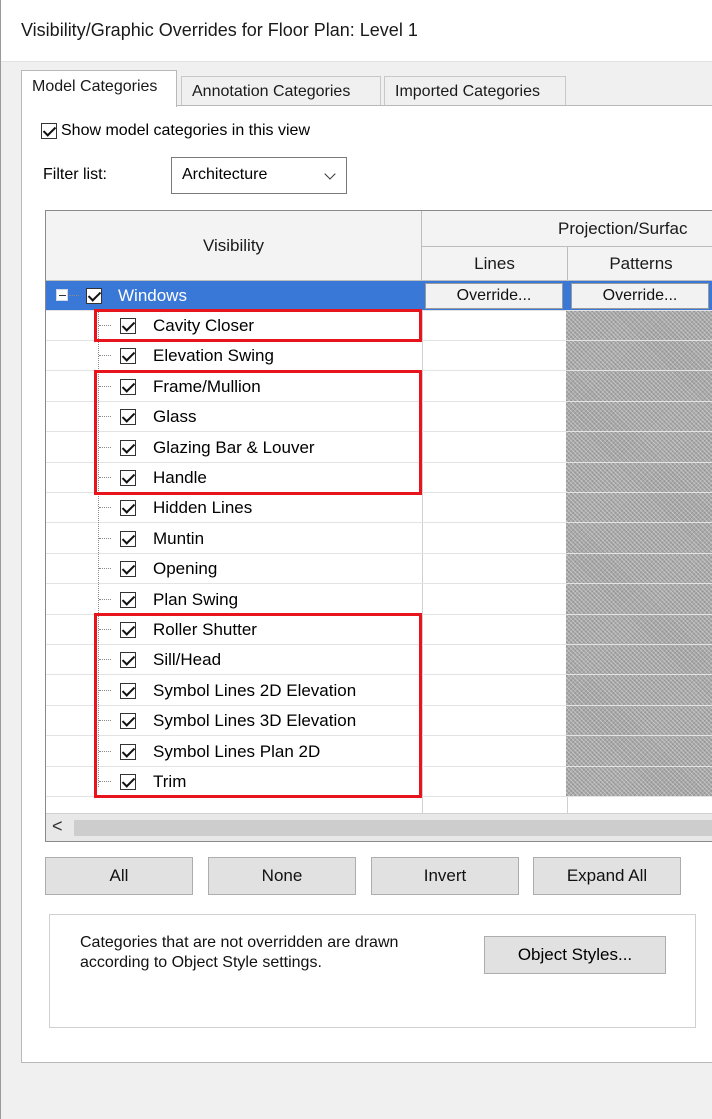 This screenshot has height=1119, width=712. What do you see at coordinates (281, 91) in the screenshot?
I see `tab-annotation-categories: Annotation Categories` at bounding box center [281, 91].